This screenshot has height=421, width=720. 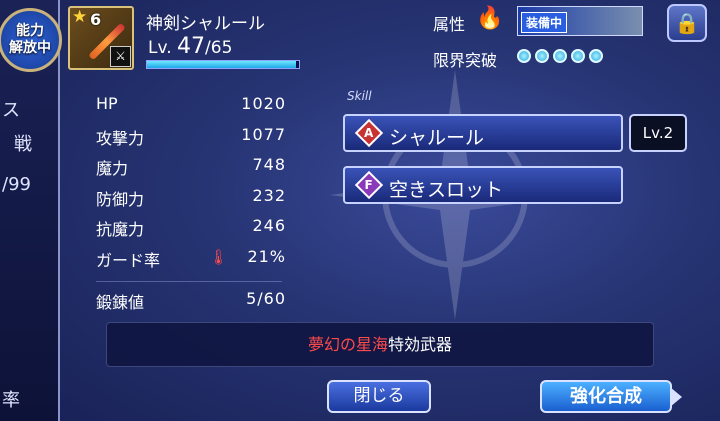 I want to click on lock-icon: 🔒, so click(x=687, y=23).